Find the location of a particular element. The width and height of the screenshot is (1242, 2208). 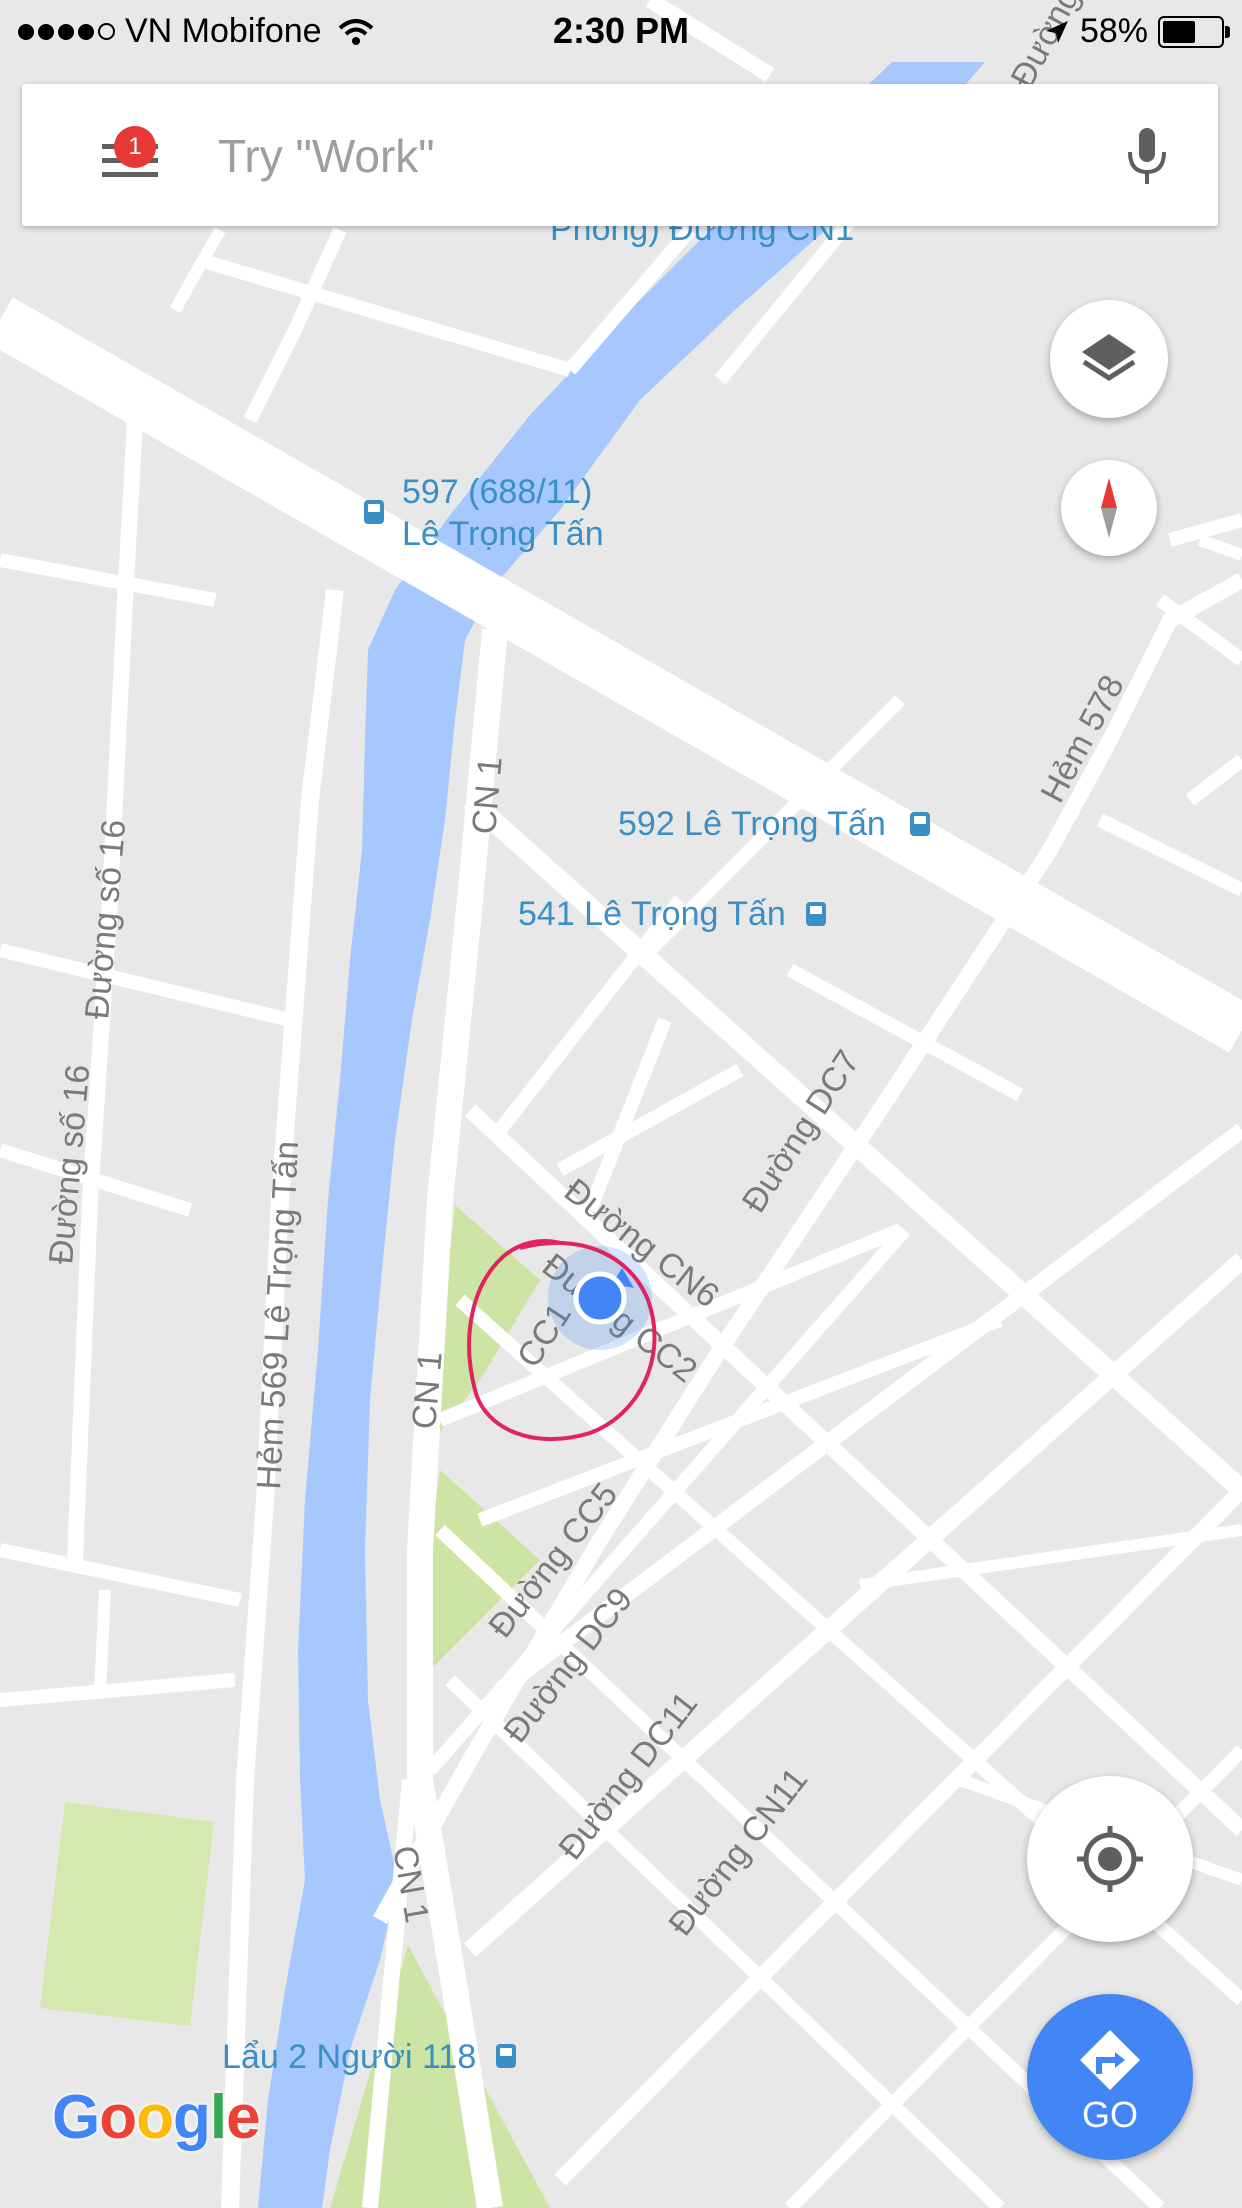

status-bar: VN Mobifone 2:30 PM 58% is located at coordinates (621, 31).